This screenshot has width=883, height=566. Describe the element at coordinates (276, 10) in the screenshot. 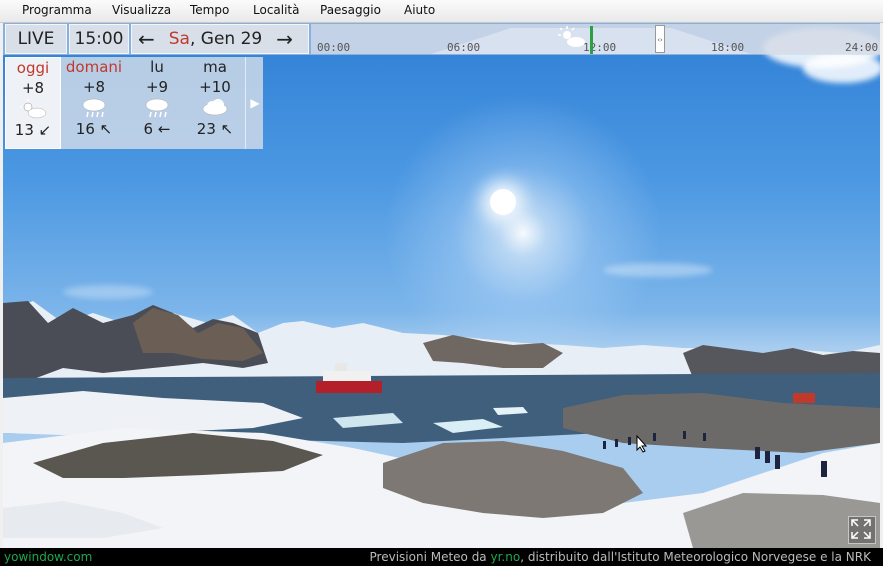

I see `menu-localita: Località` at that location.